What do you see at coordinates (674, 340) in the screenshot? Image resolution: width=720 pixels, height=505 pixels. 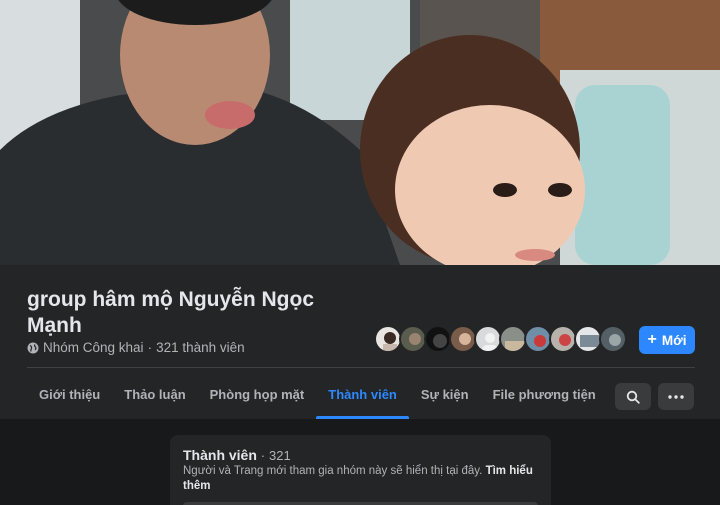 I see `new-button-label: Mới` at bounding box center [674, 340].